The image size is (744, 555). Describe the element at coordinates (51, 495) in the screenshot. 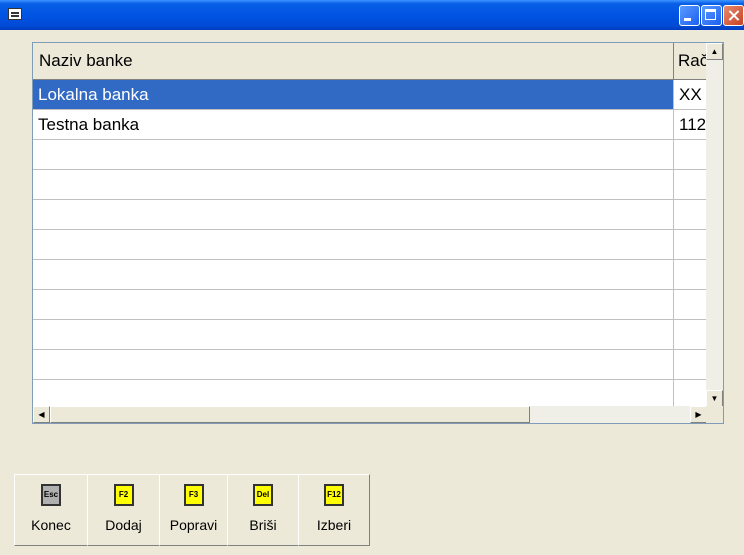

I see `esc-key-icon: Esc` at that location.